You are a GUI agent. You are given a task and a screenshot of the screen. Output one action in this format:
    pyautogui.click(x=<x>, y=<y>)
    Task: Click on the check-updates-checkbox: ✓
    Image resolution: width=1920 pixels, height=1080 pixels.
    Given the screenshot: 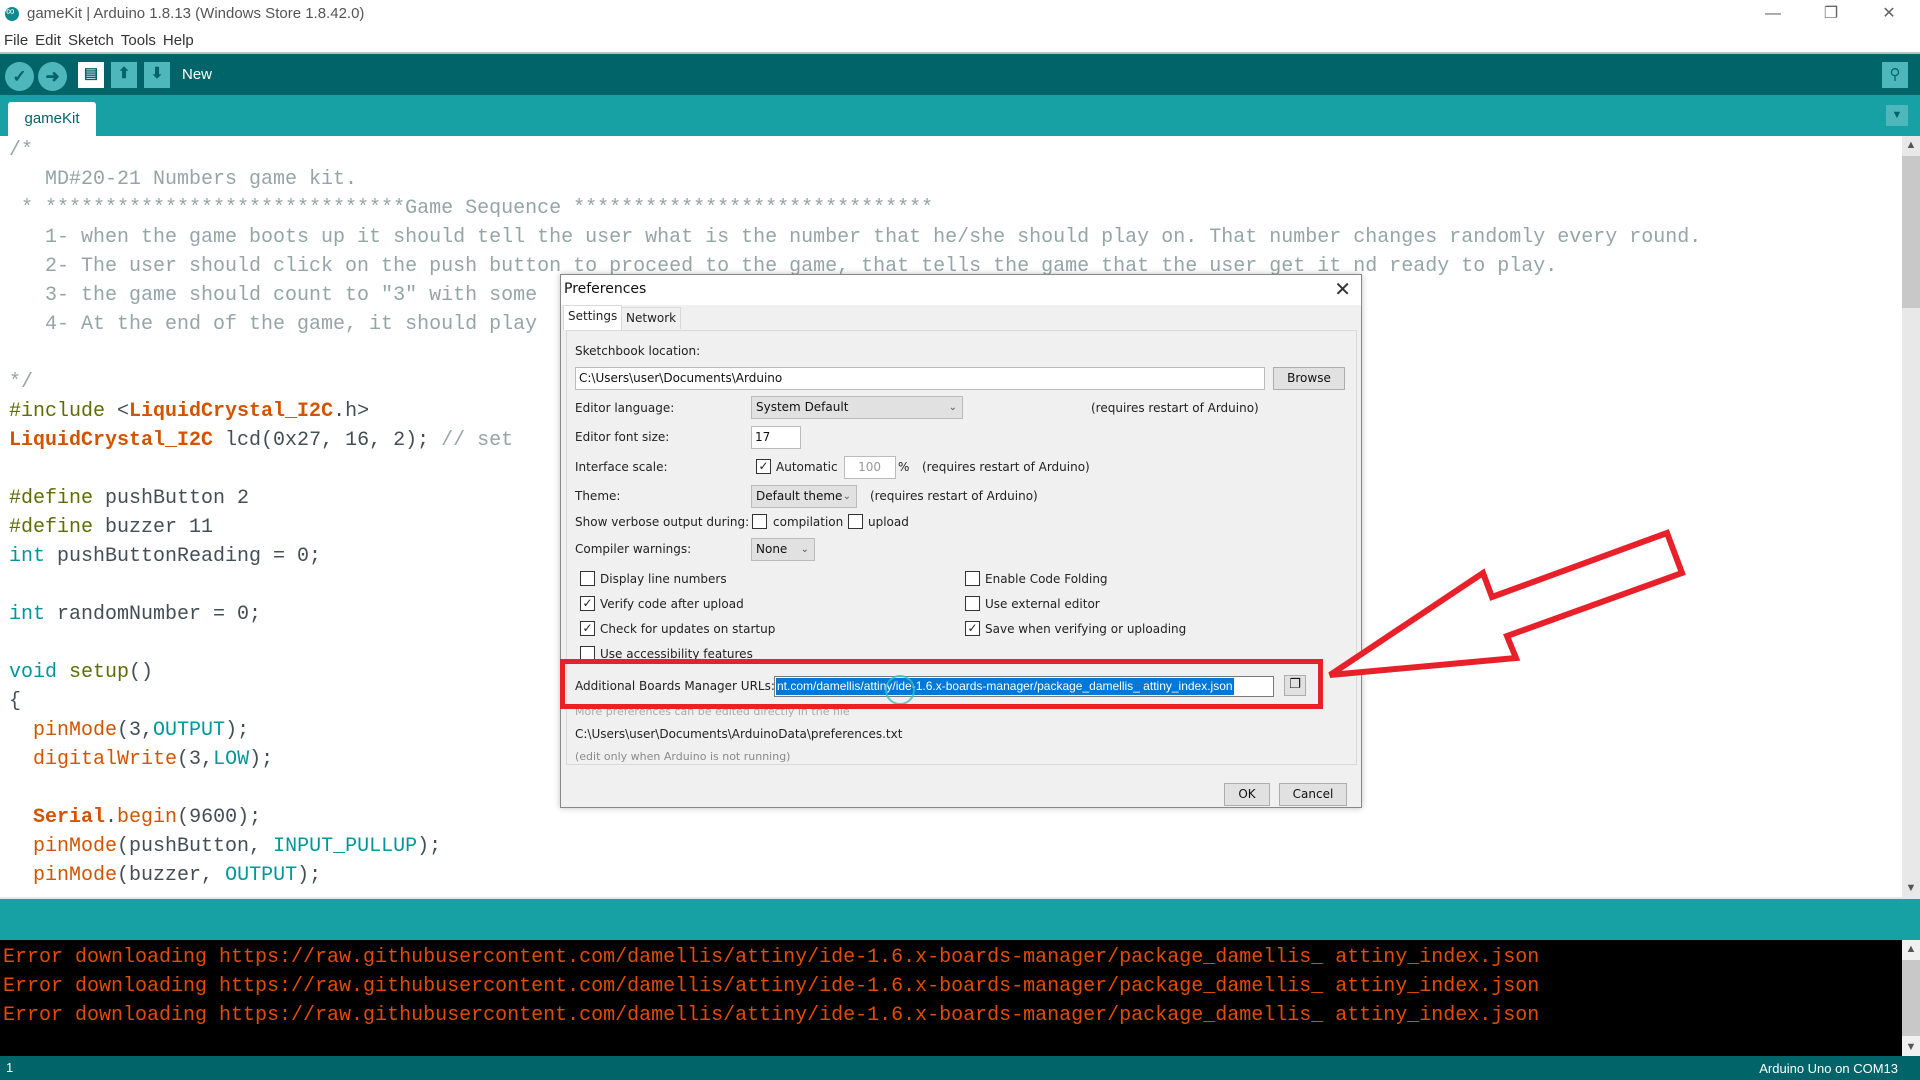 What is the action you would take?
    pyautogui.click(x=587, y=628)
    